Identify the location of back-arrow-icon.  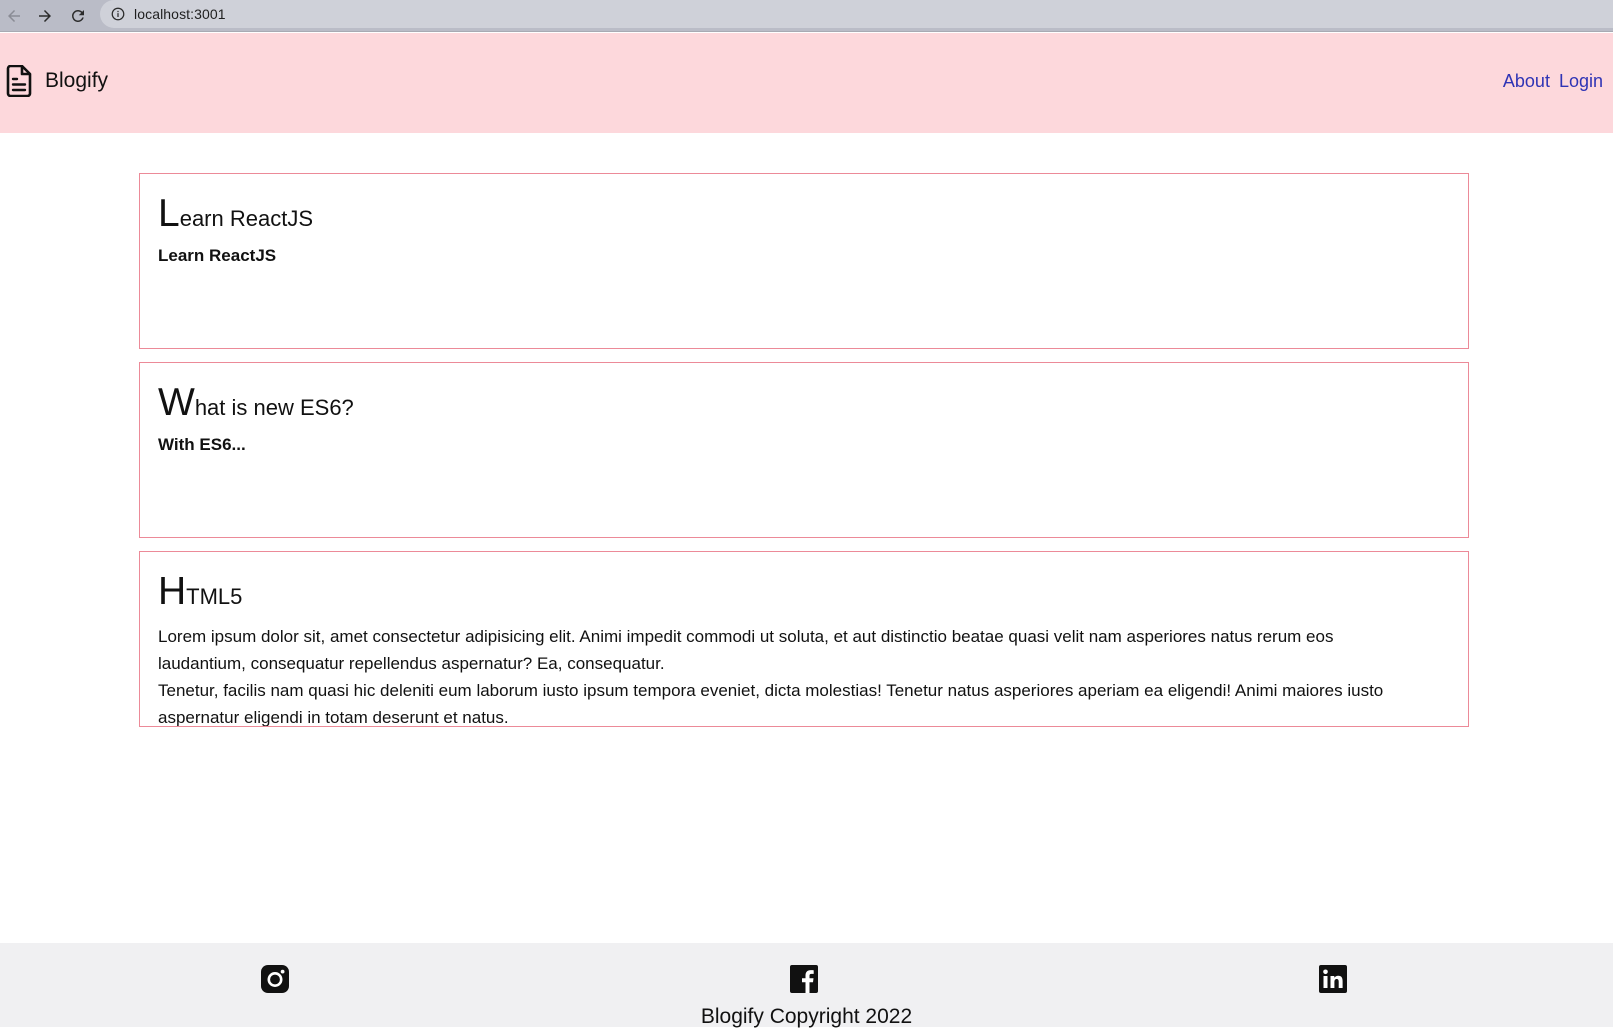
(14, 16).